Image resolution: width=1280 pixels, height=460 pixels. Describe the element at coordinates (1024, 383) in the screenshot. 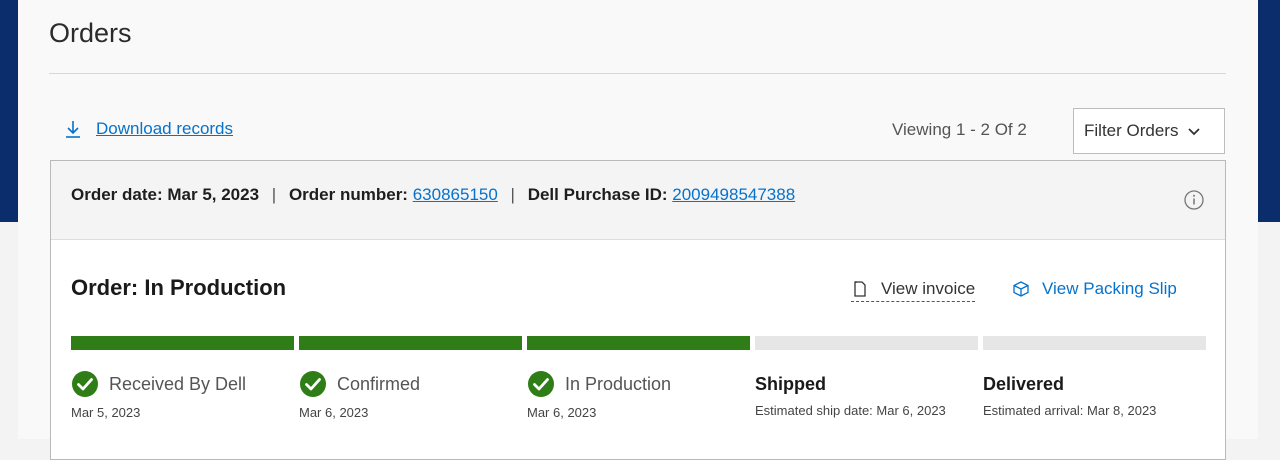

I see `order-step-label: Delivered` at that location.